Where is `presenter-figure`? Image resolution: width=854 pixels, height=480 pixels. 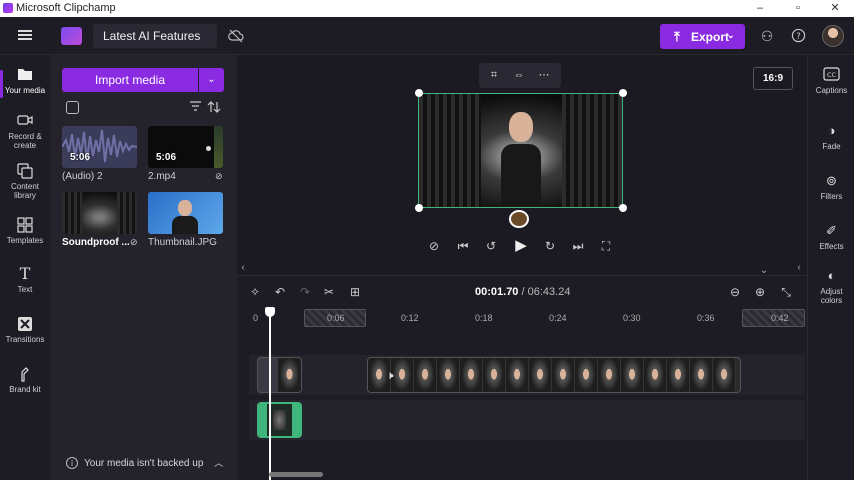
presenter-figure is located at coordinates (521, 159).